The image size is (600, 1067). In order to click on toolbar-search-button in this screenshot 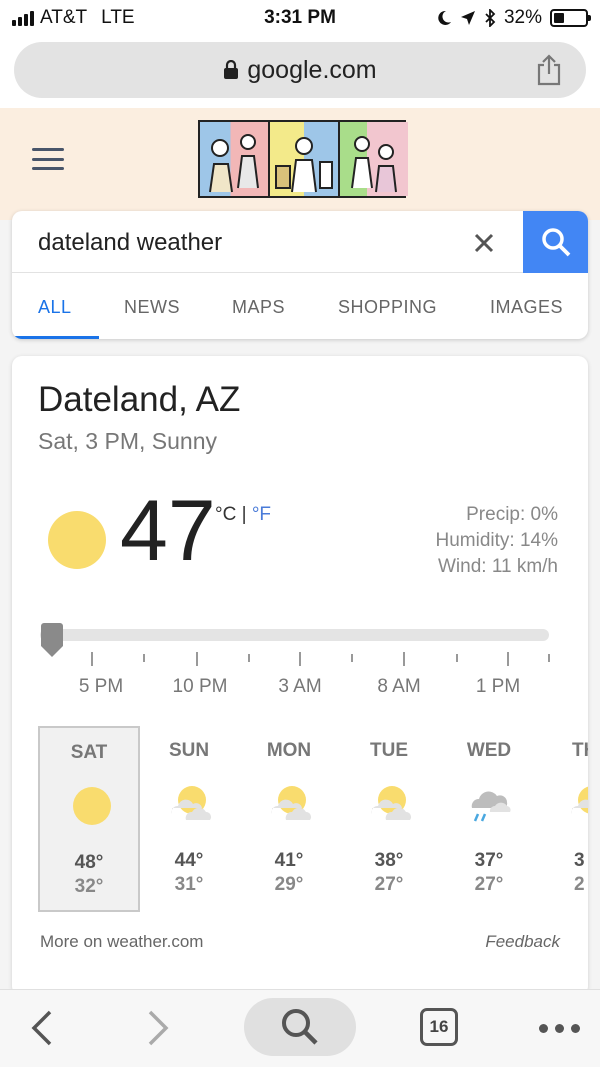, I will do `click(300, 1027)`.